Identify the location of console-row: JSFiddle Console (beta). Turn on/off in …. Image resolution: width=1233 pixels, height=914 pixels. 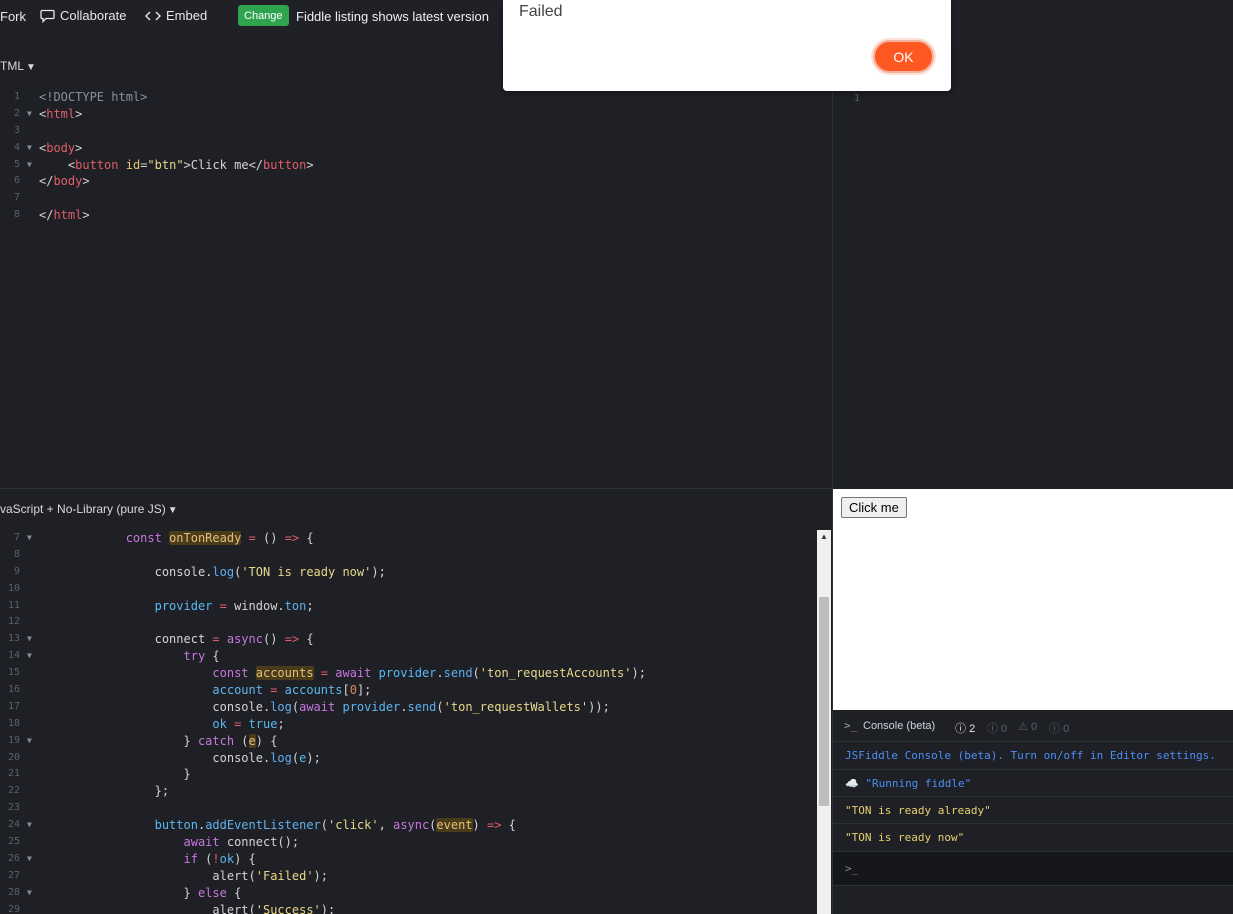
(1033, 754).